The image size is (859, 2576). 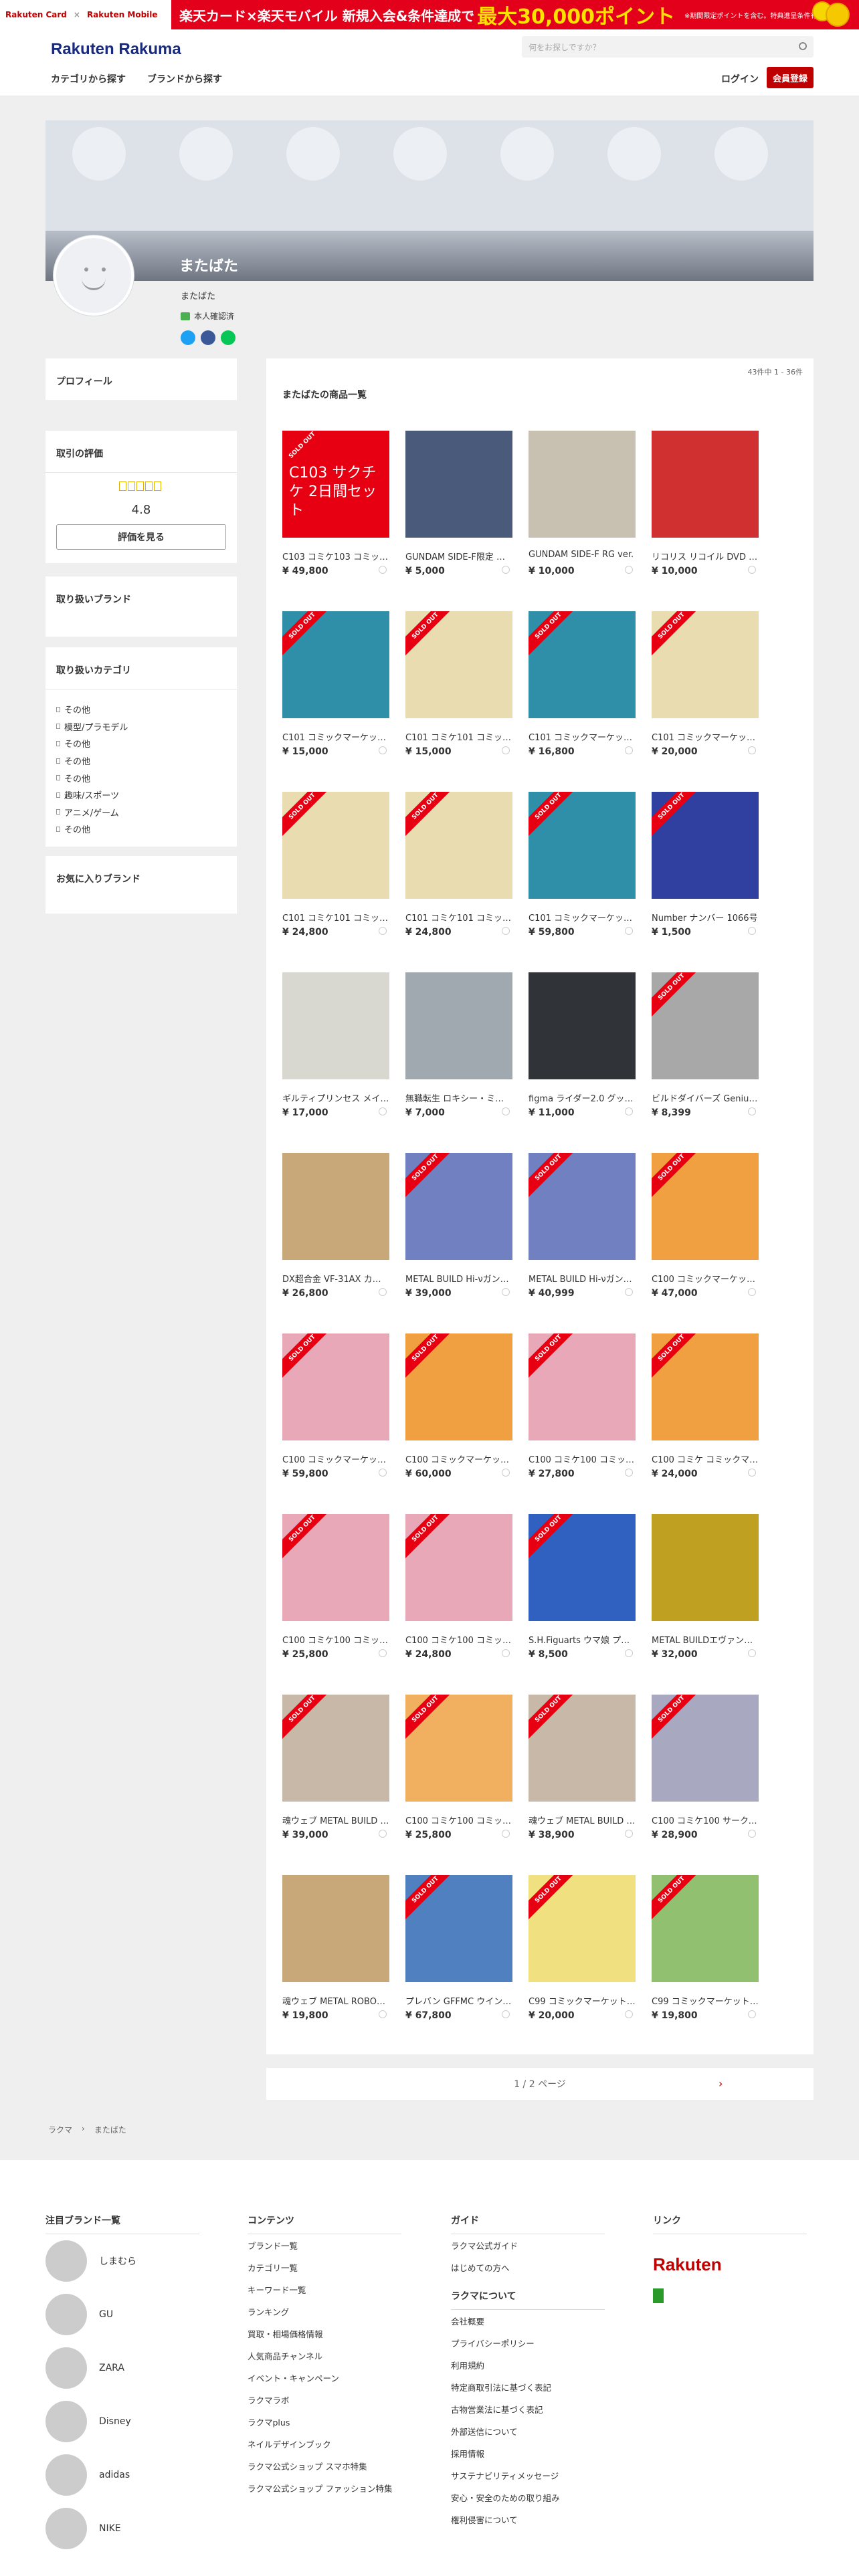 I want to click on item-card: SOLD OUT Number ナンバー 1066号 ¥ 1,500, so click(x=706, y=872).